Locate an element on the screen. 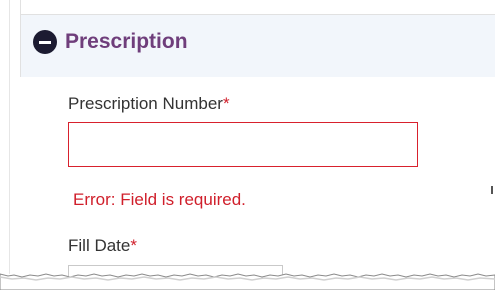 This screenshot has height=290, width=495. minus-circle-icon is located at coordinates (45, 42).